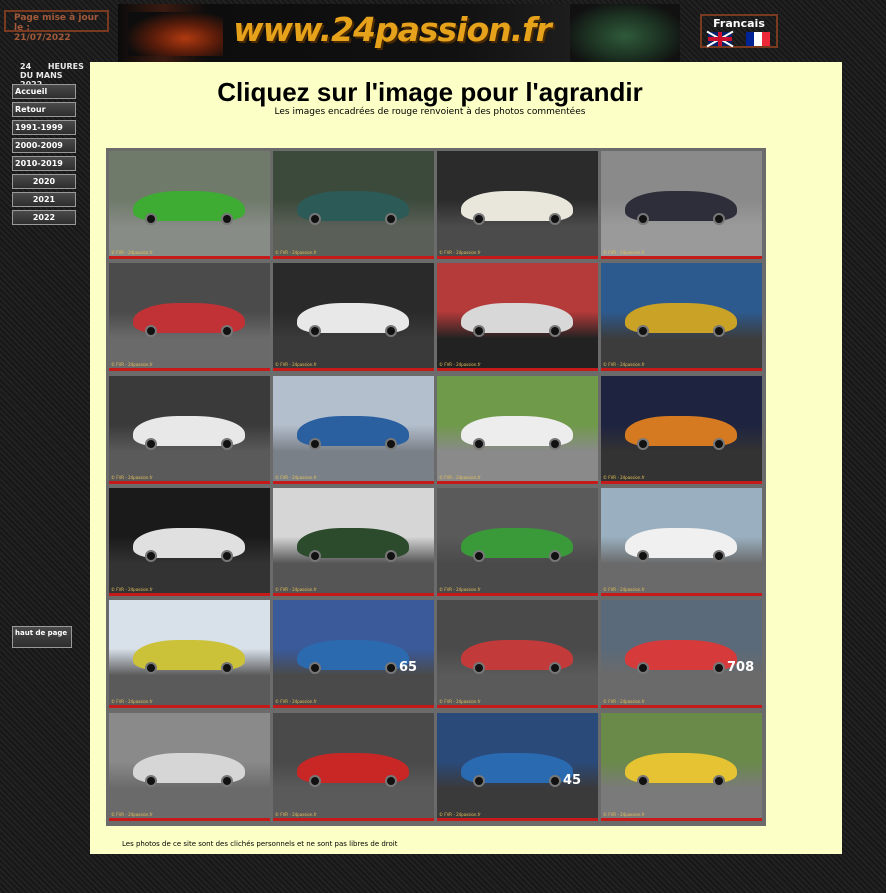 The height and width of the screenshot is (893, 886). I want to click on nav-item-2022: 2022, so click(44, 217).